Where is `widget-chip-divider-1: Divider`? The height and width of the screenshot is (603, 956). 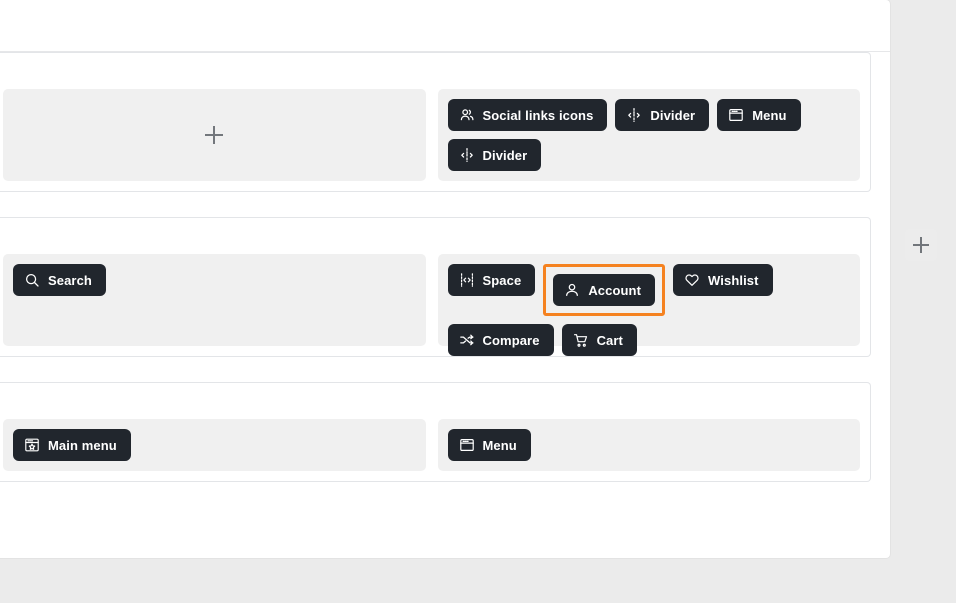 widget-chip-divider-1: Divider is located at coordinates (662, 115).